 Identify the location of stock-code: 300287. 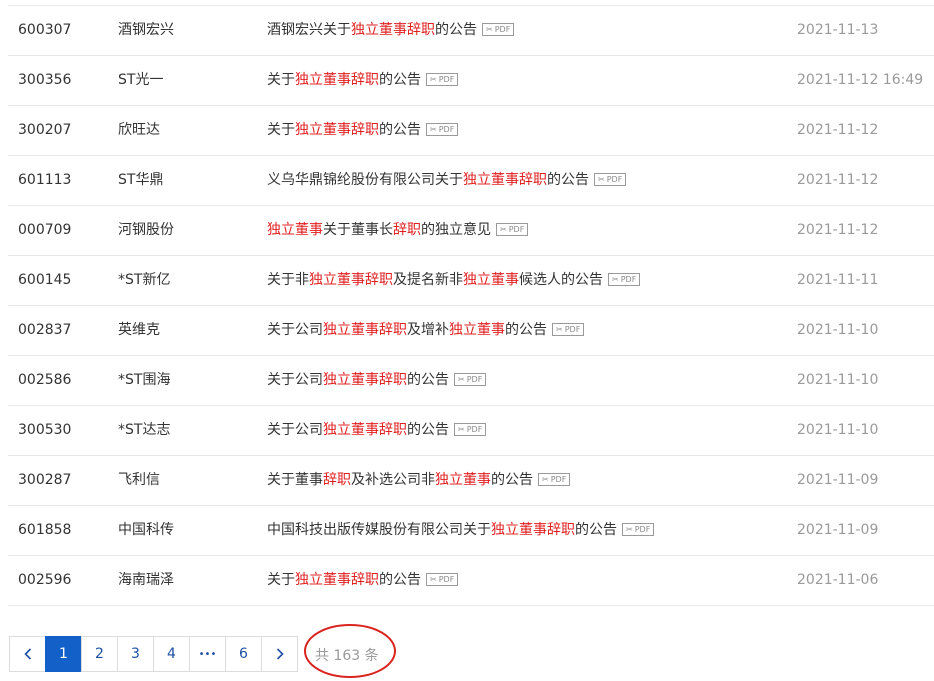
(44, 480).